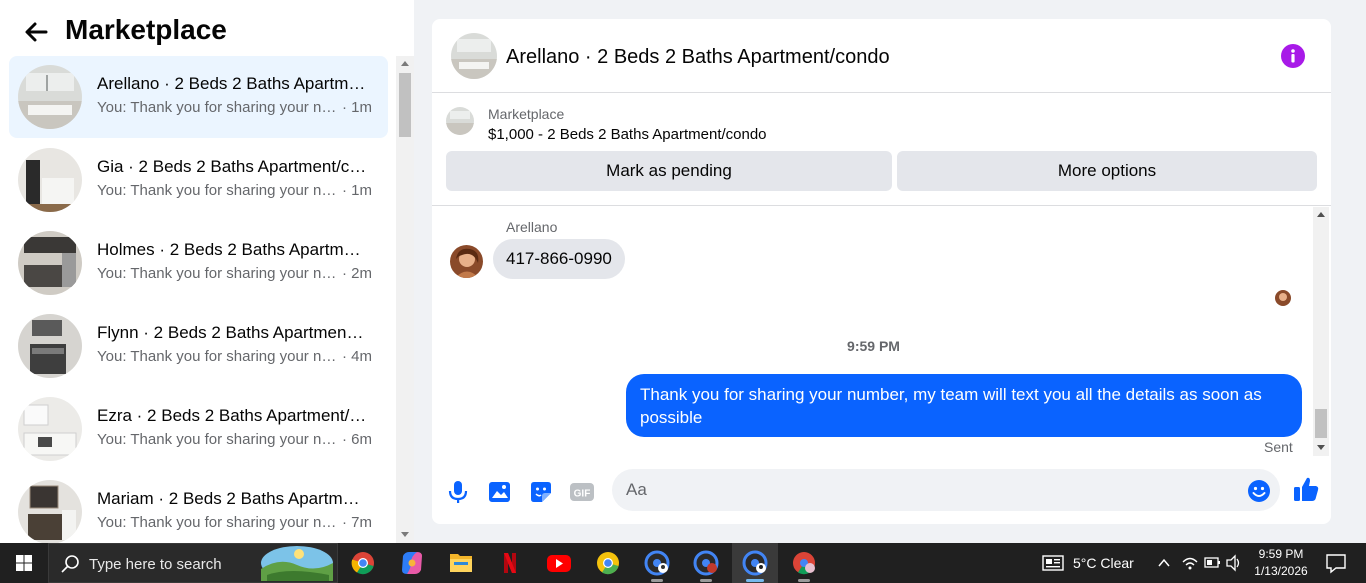 The height and width of the screenshot is (583, 1366). I want to click on sidebar-scrollbar, so click(405, 299).